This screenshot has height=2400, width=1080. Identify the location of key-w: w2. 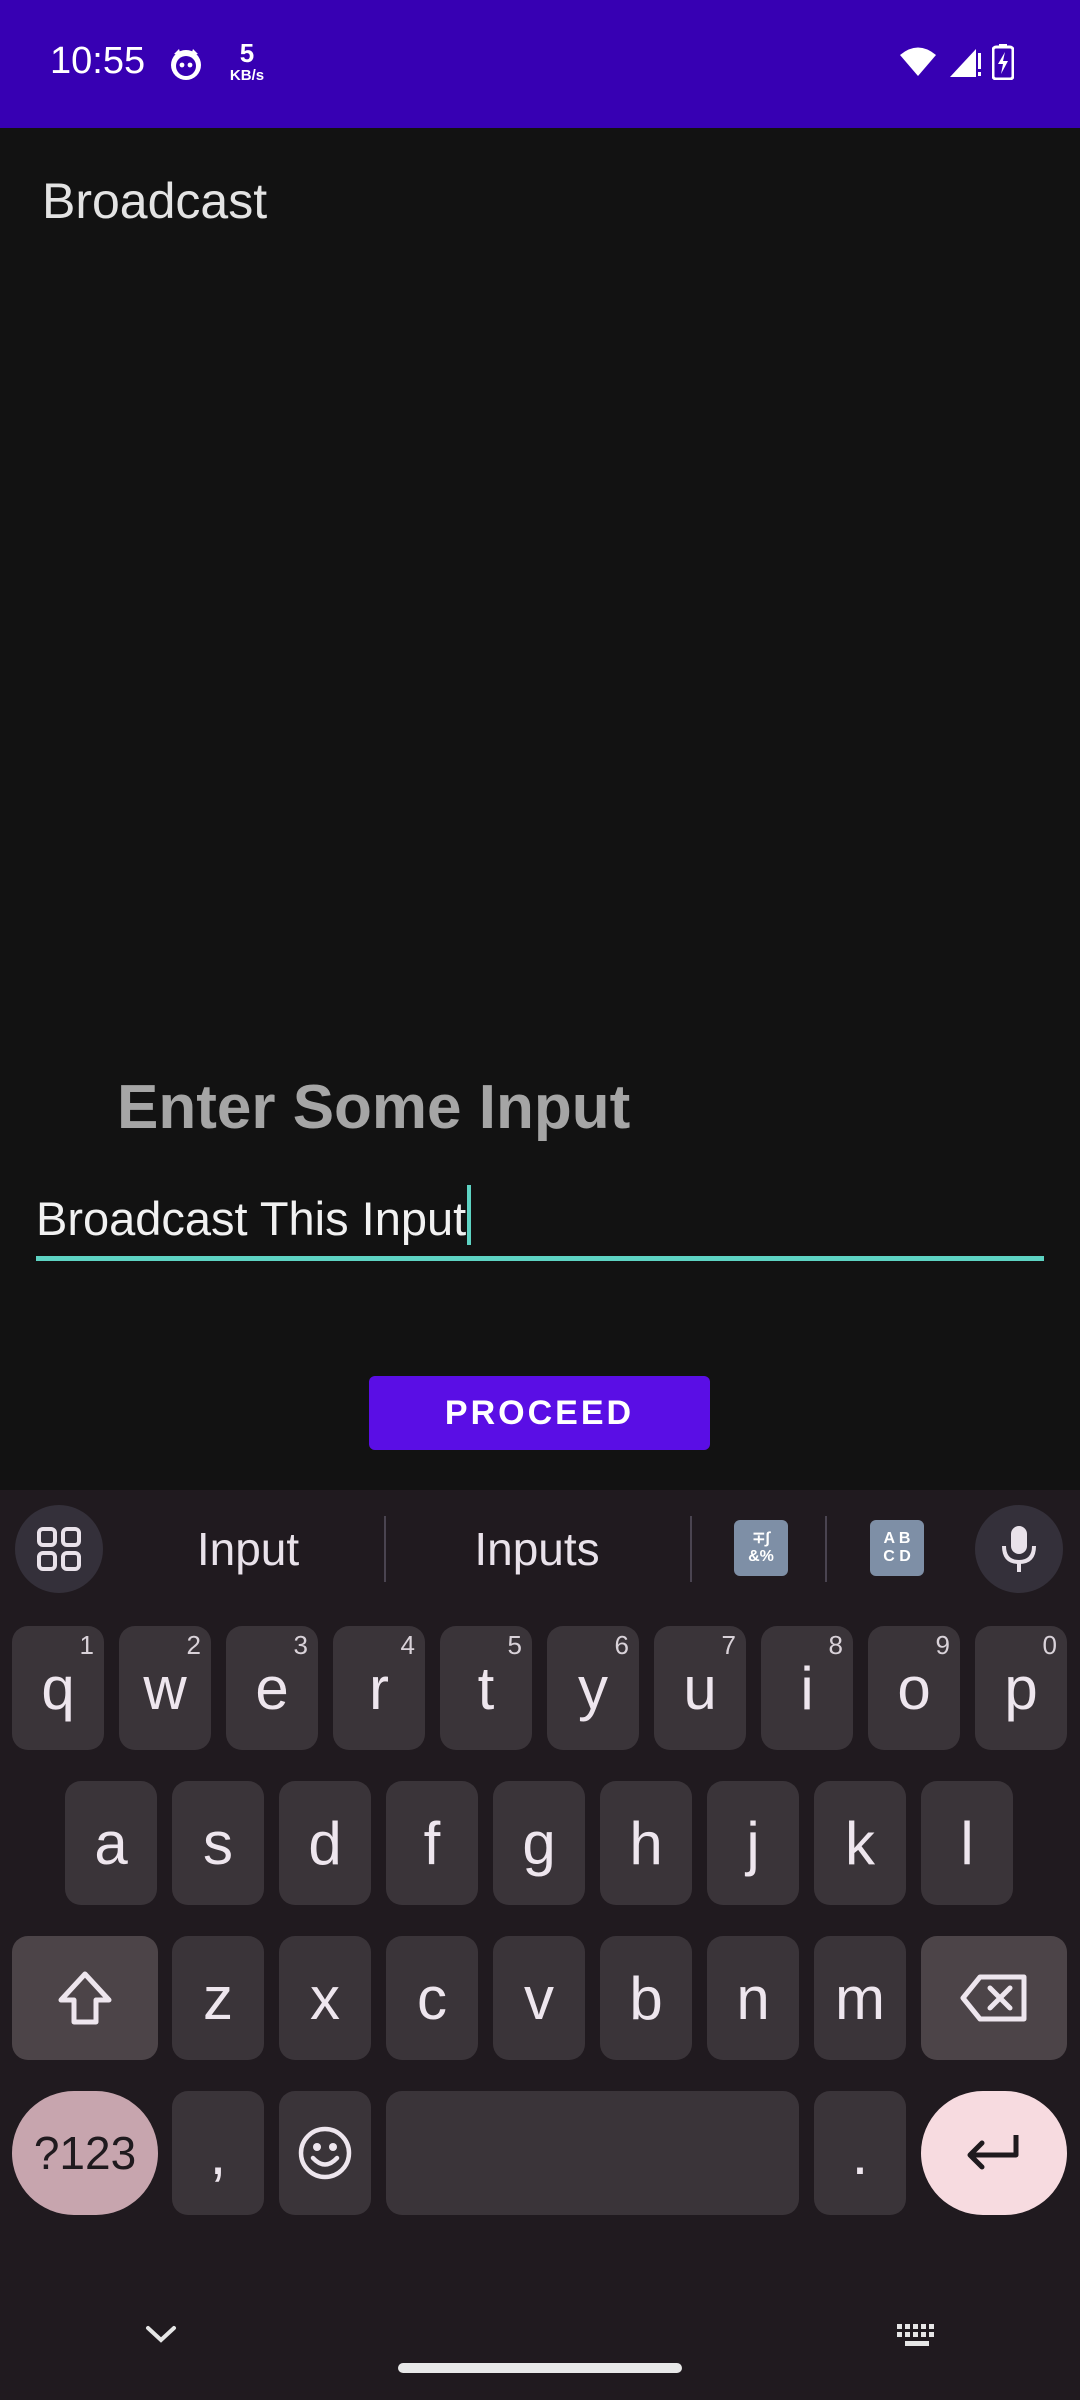
(165, 1688).